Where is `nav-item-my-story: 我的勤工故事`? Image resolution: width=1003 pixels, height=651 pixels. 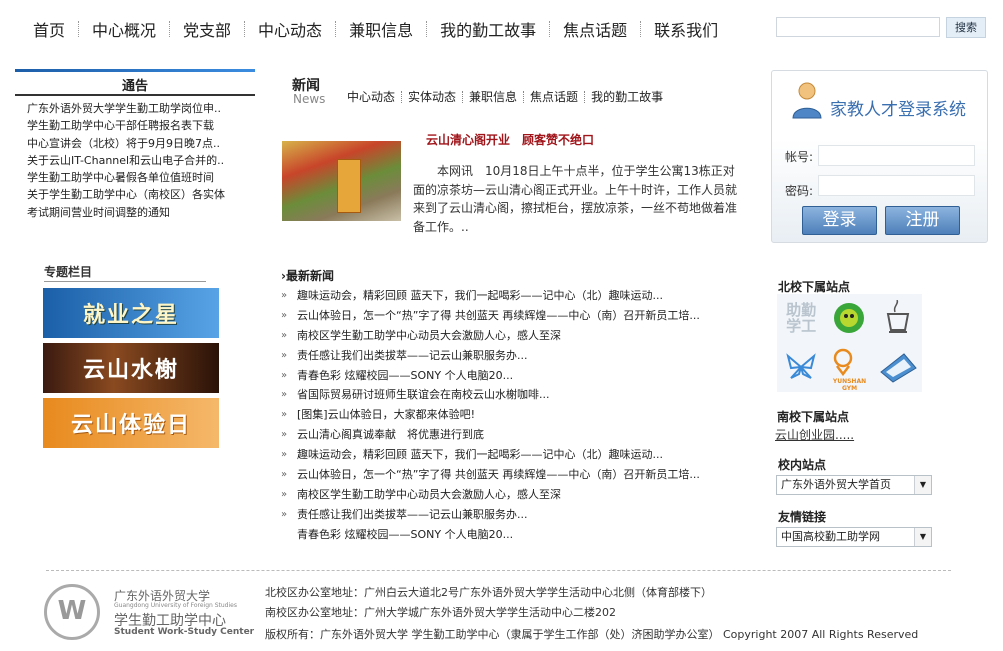
nav-item-my-story: 我的勤工故事 is located at coordinates (488, 29).